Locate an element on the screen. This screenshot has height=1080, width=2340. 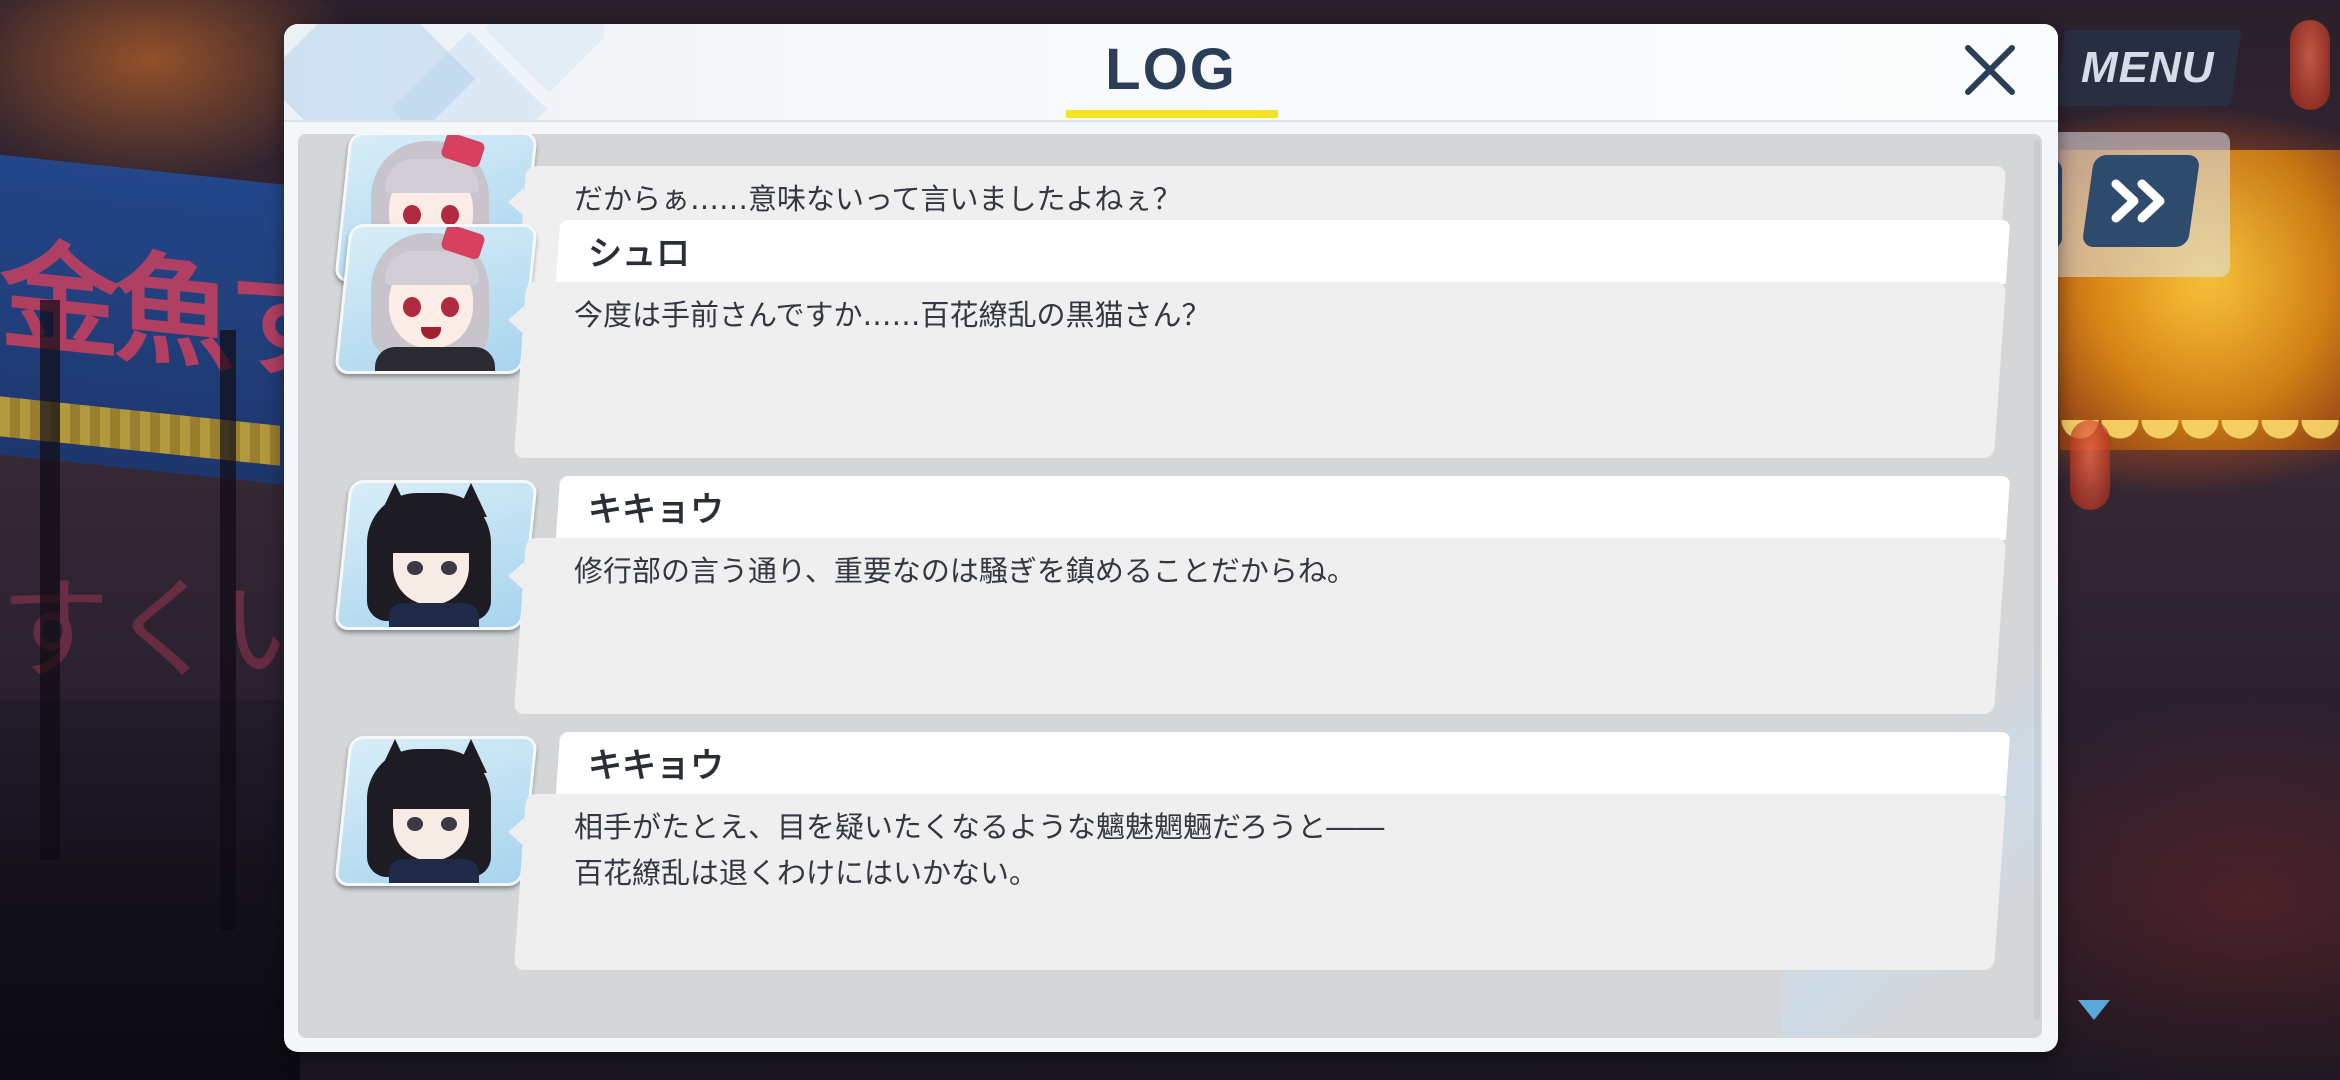
scrollbar is located at coordinates (2037, 580).